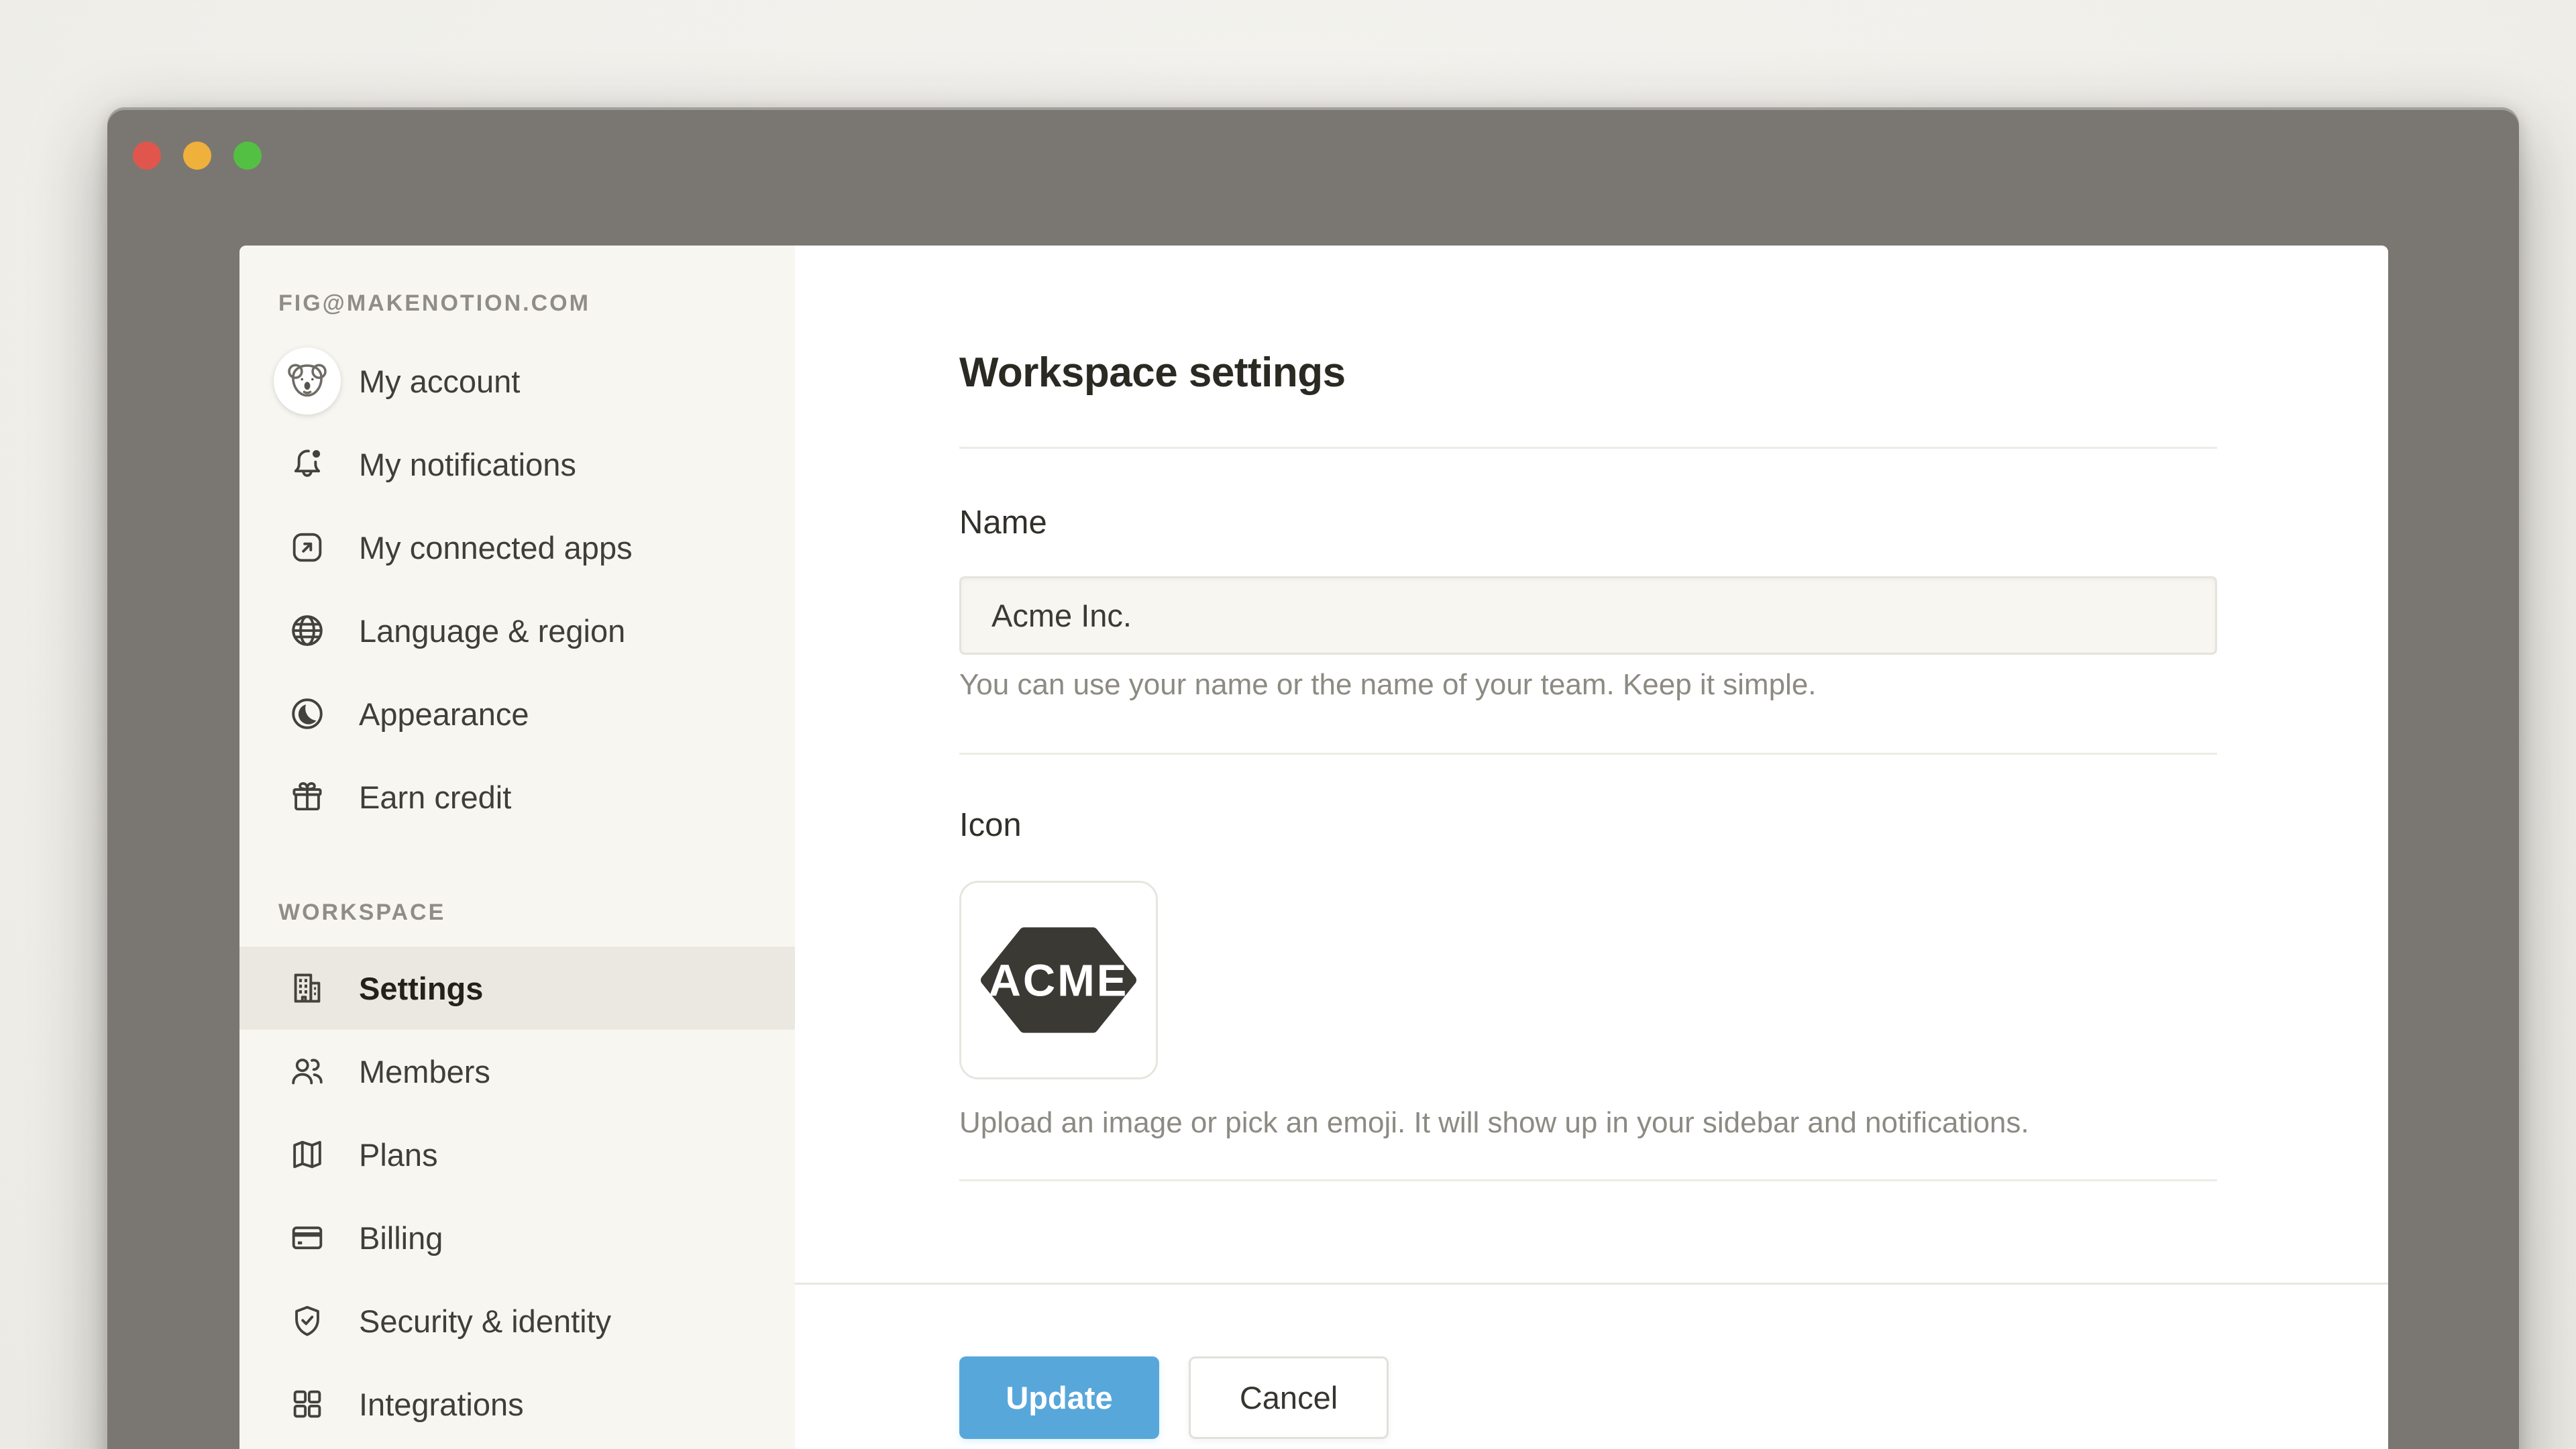 The height and width of the screenshot is (1449, 2576). Describe the element at coordinates (517, 988) in the screenshot. I see `sidebar-item-settings: Settings` at that location.